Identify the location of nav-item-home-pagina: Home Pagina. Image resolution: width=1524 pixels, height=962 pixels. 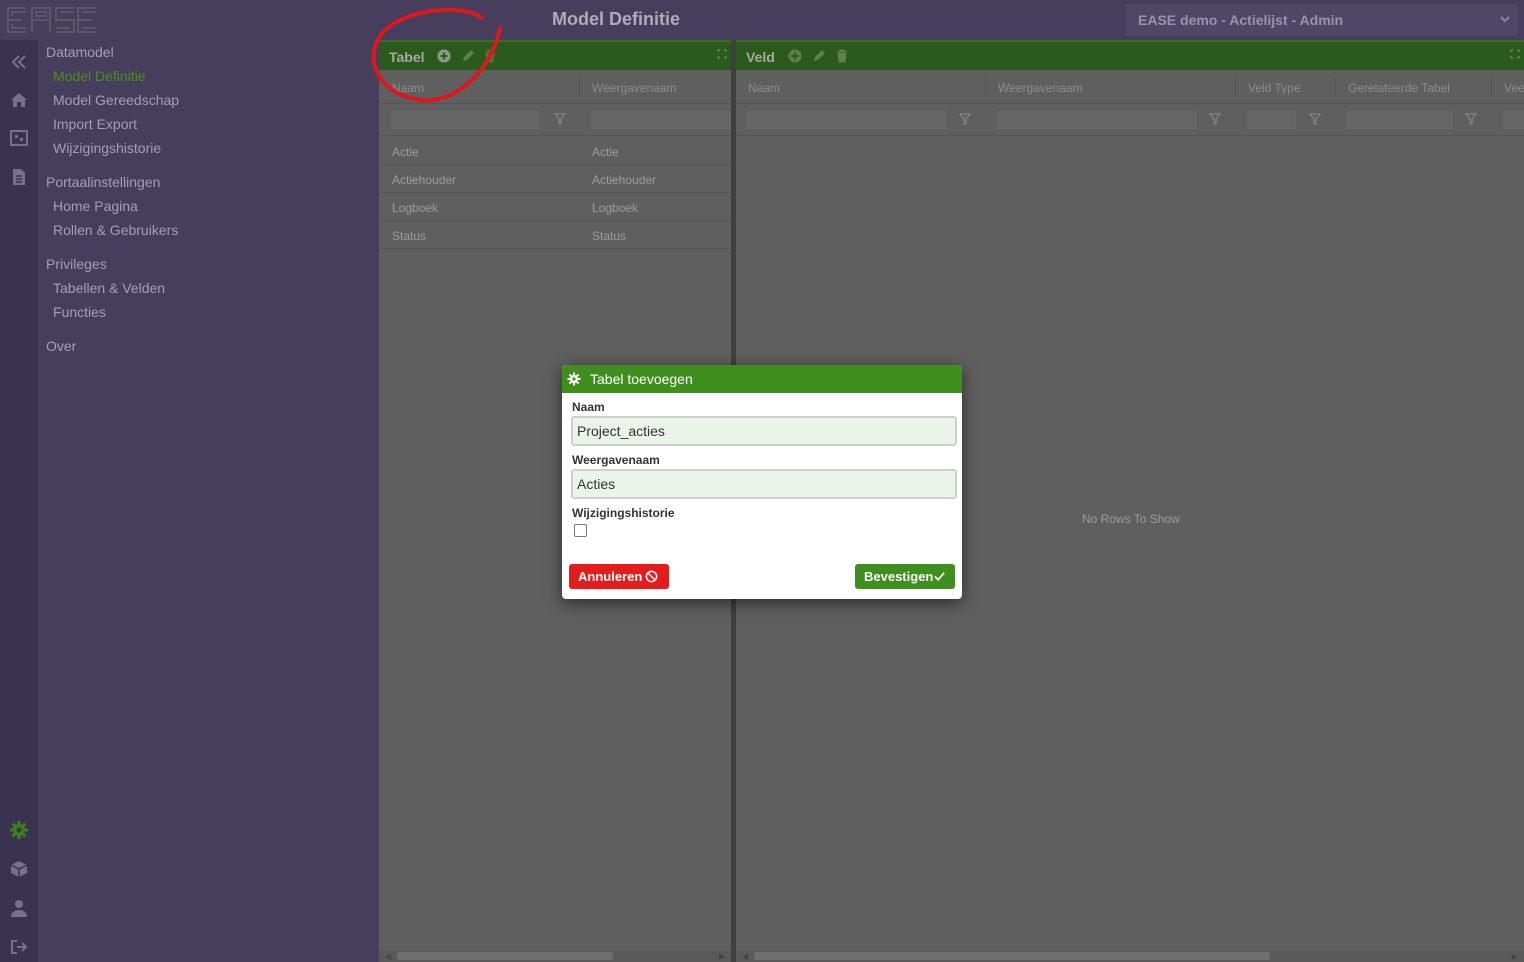
(95, 206).